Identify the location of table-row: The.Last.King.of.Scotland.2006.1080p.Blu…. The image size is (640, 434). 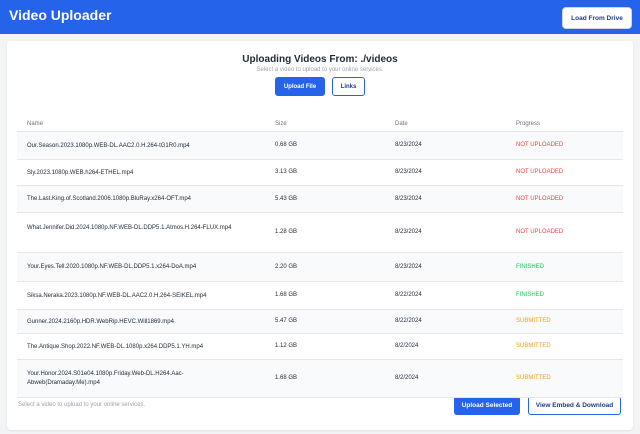
(320, 199).